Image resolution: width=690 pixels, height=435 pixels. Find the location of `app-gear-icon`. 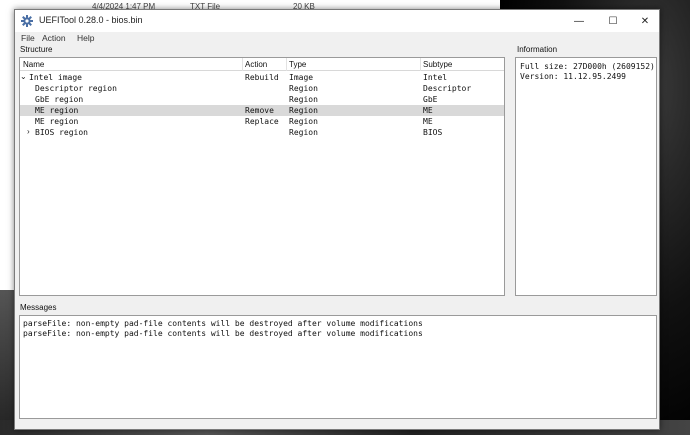

app-gear-icon is located at coordinates (27, 21).